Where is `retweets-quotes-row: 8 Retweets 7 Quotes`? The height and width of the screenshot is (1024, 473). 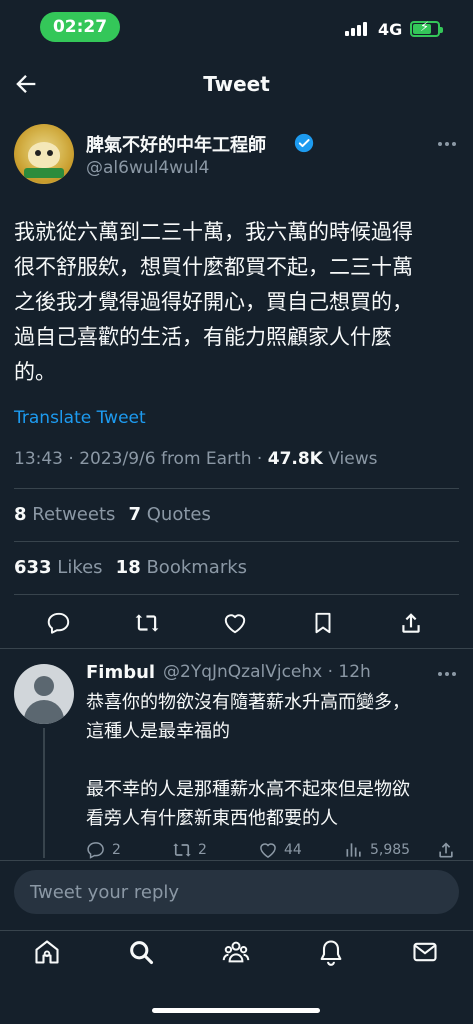 retweets-quotes-row: 8 Retweets 7 Quotes is located at coordinates (112, 514).